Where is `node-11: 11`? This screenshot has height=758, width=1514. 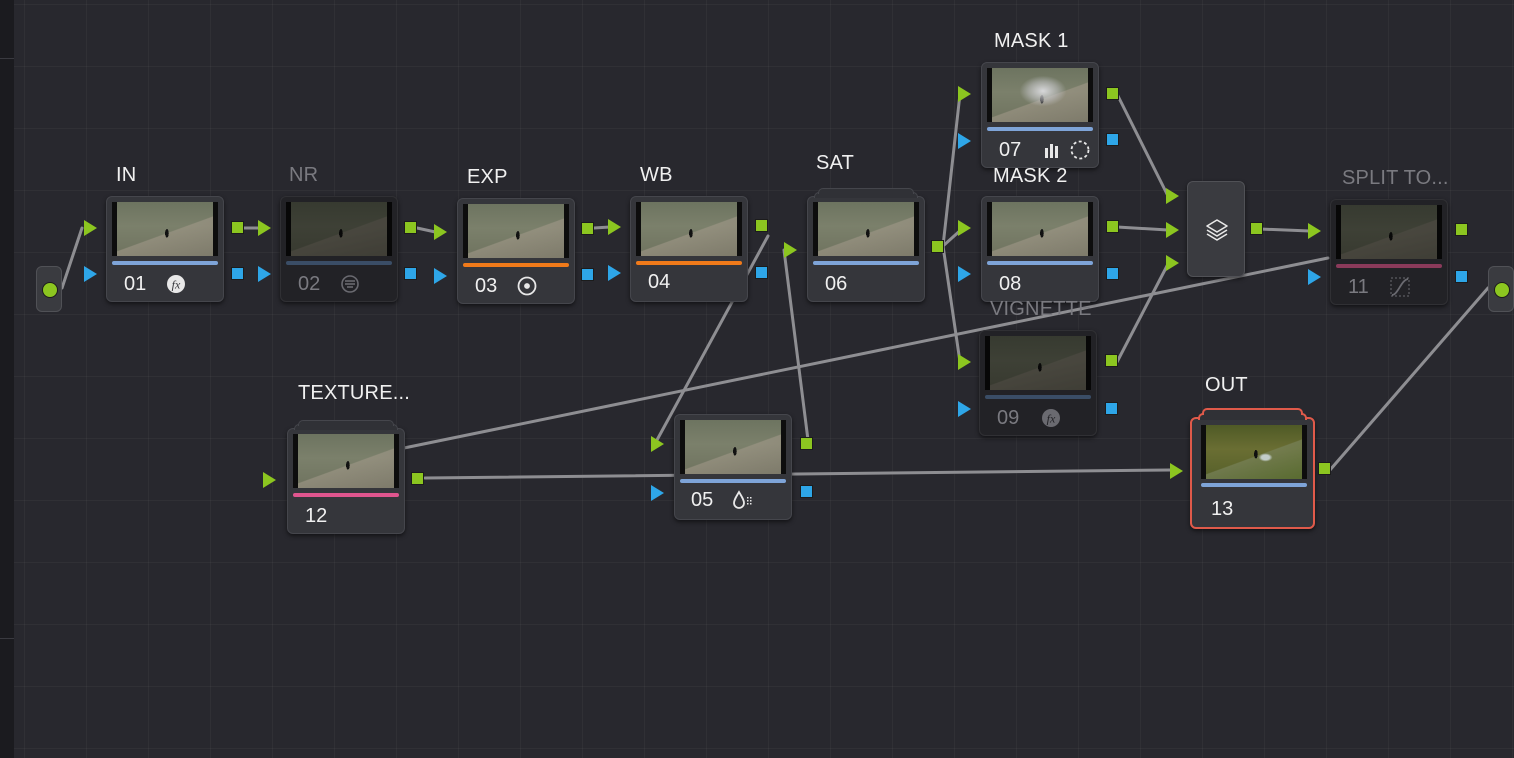 node-11: 11 is located at coordinates (1389, 252).